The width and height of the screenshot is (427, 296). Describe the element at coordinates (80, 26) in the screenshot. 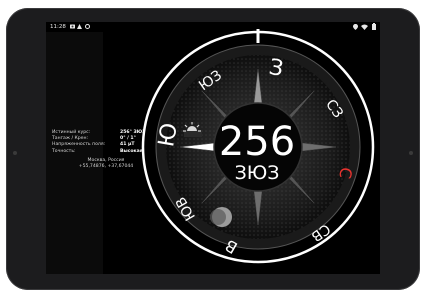

I see `alert-icon` at that location.